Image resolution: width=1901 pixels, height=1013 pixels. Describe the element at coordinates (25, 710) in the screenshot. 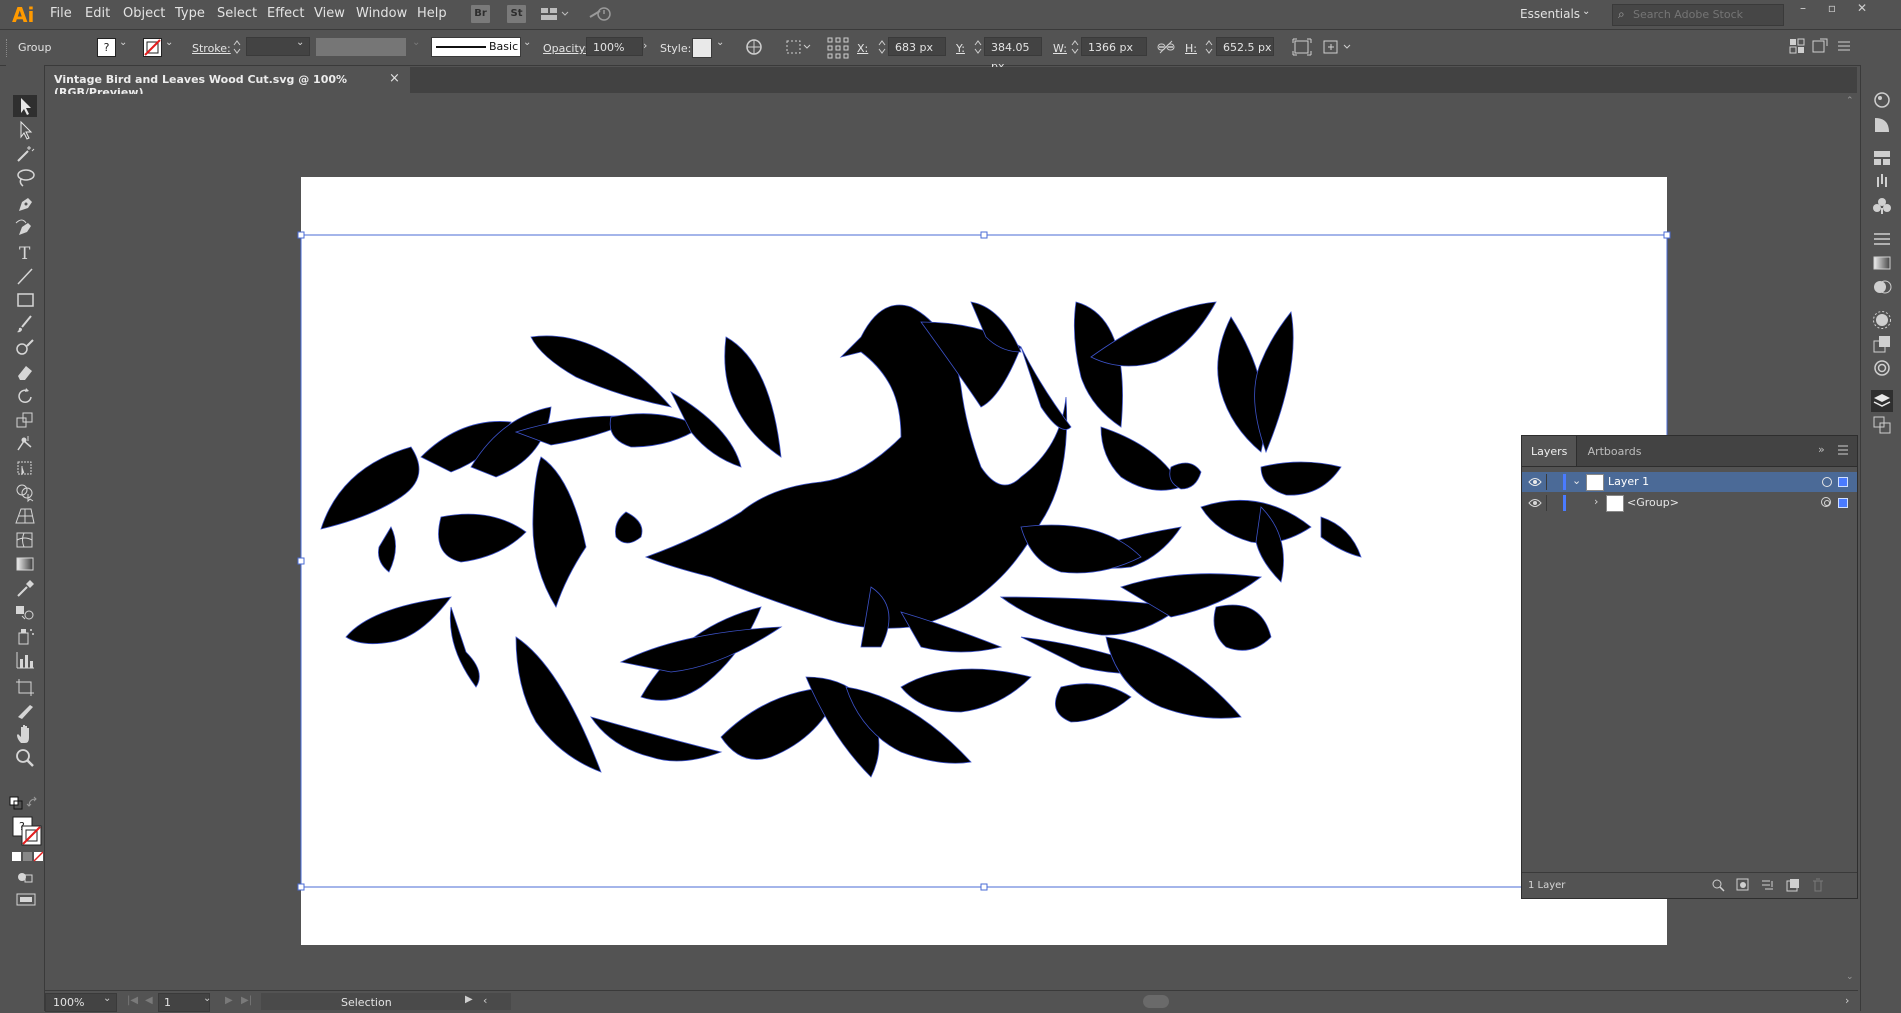

I see `slice-tool` at that location.